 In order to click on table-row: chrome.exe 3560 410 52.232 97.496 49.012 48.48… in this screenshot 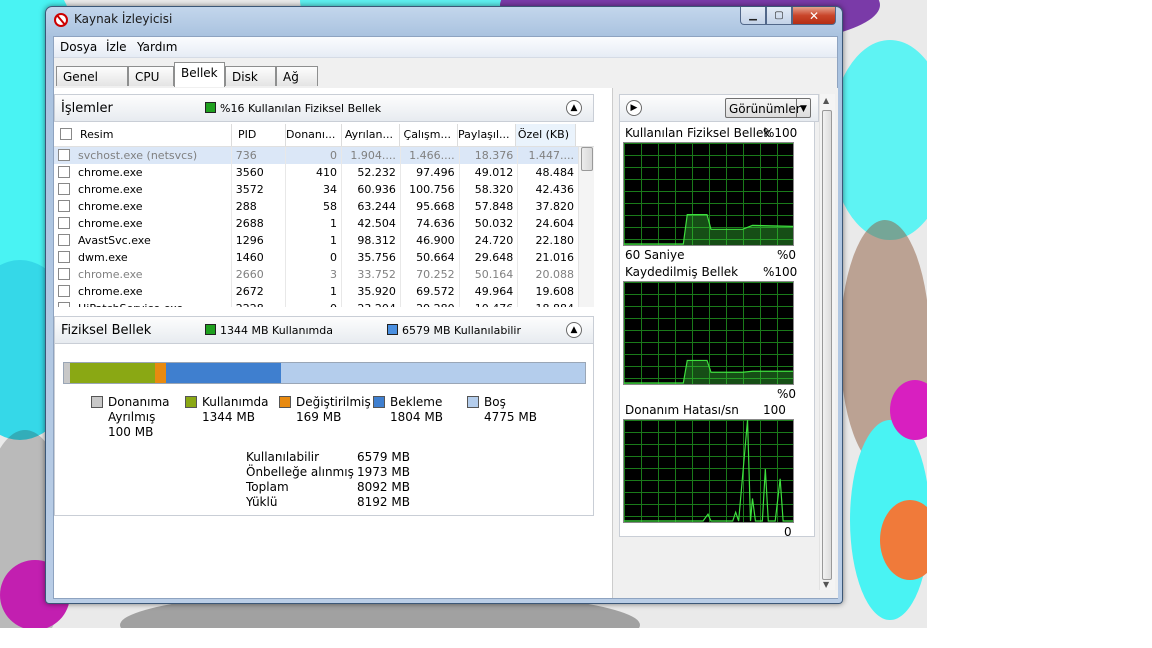, I will do `click(316, 172)`.